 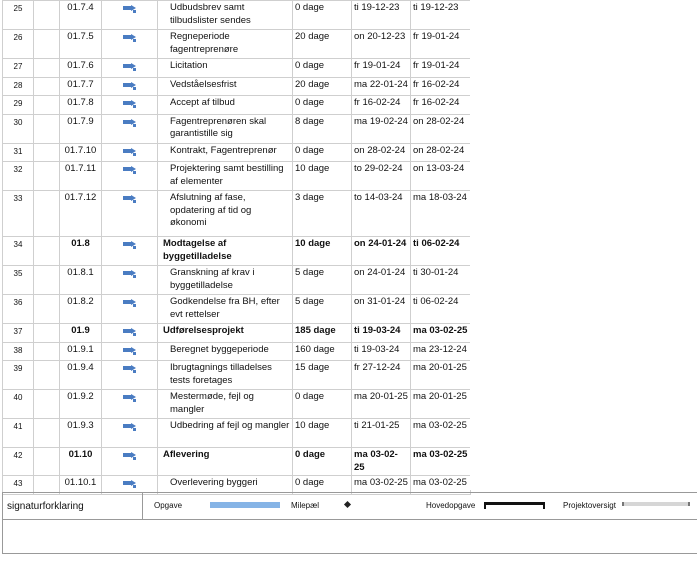 I want to click on row-id: 40, so click(x=18, y=404).